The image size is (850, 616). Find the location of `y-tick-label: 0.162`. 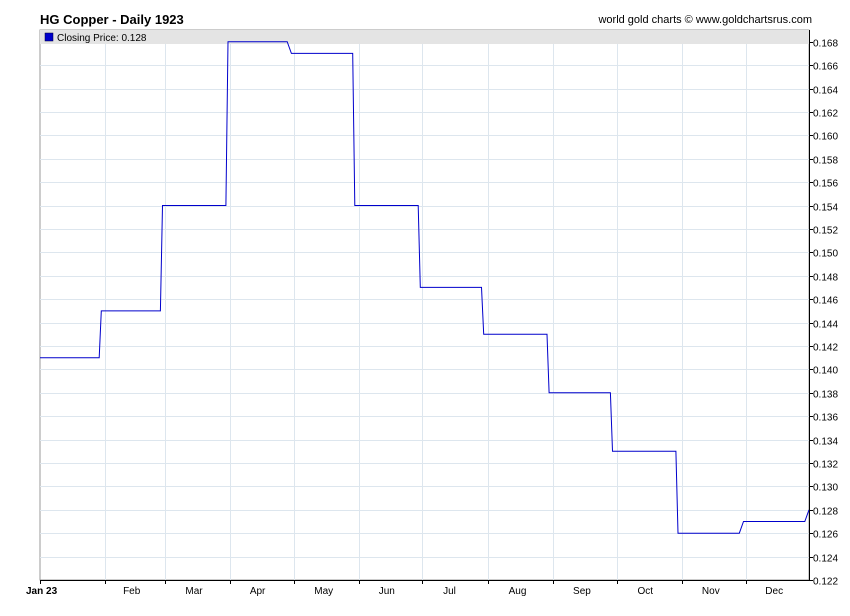

y-tick-label: 0.162 is located at coordinates (825, 114).